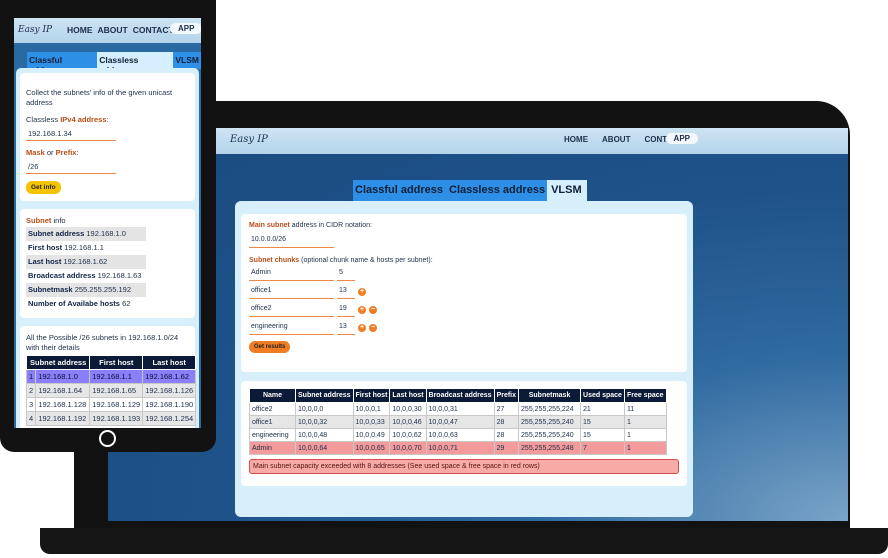 This screenshot has width=888, height=558. What do you see at coordinates (85, 275) in the screenshot?
I see `info-broadcast: Broadcast address 192.168.1.63` at bounding box center [85, 275].